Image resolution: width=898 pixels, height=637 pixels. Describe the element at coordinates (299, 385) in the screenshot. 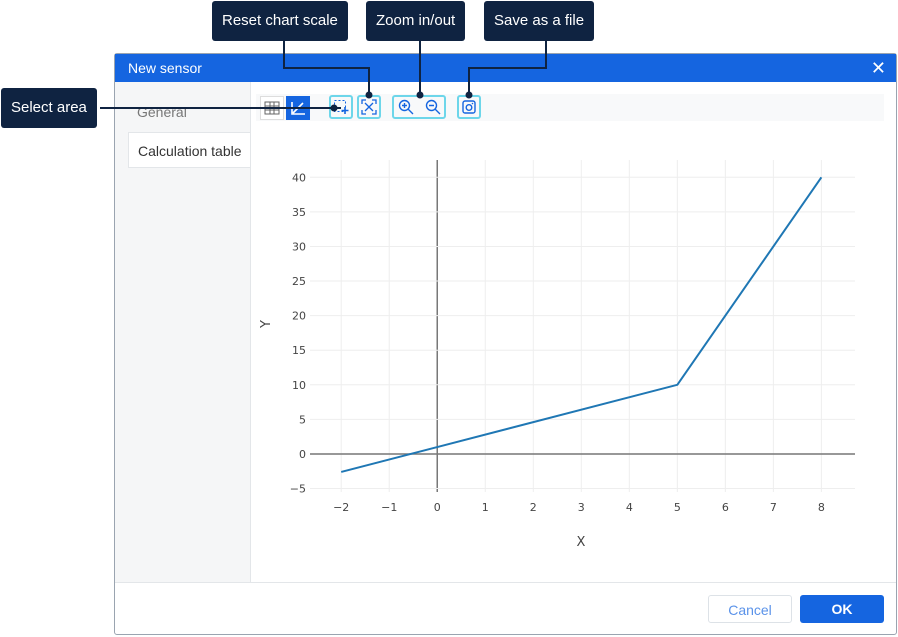

I see `y-tick-label: 10` at that location.